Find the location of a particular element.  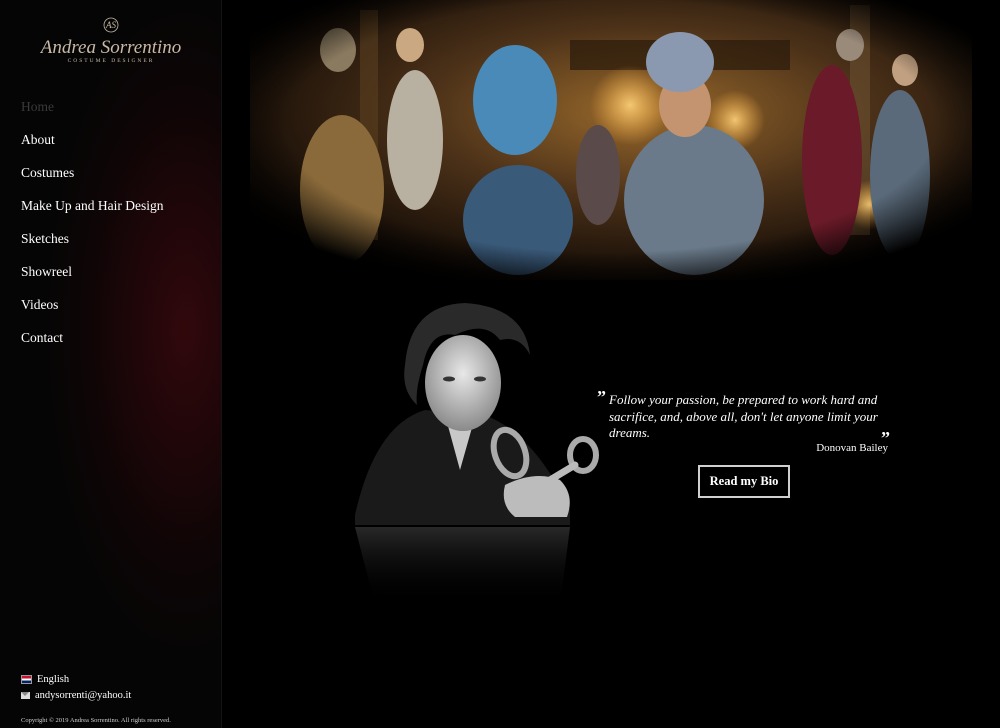

nav-item-sketches: Sketches is located at coordinates (92, 238).